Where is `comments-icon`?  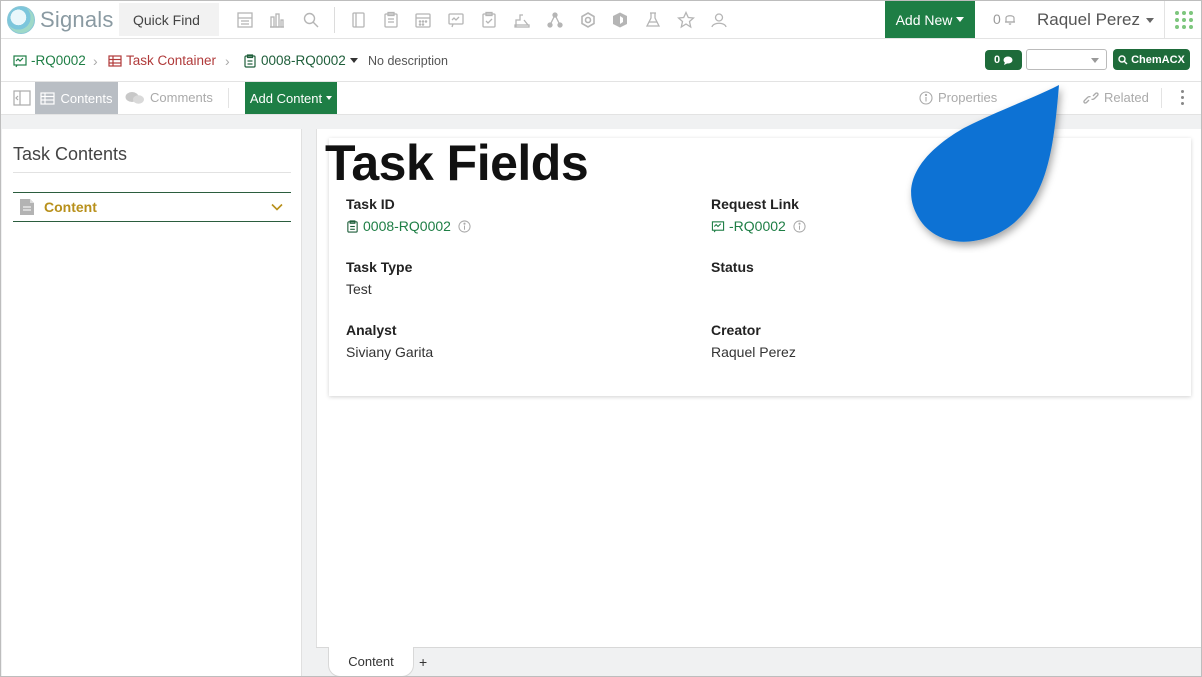
comments-icon is located at coordinates (134, 97).